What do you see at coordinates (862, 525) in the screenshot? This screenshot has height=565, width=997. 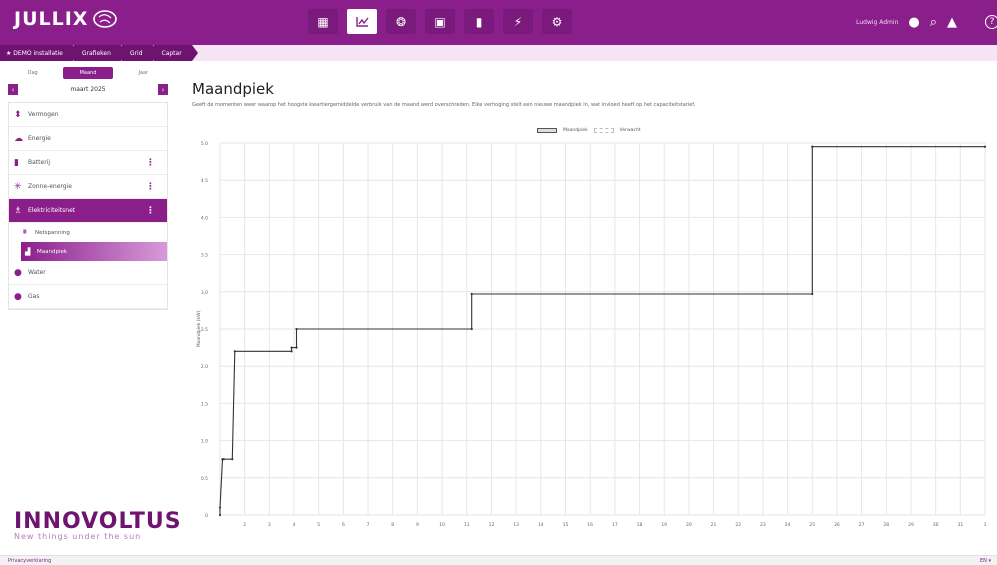 I see `x-tick-label: 27` at bounding box center [862, 525].